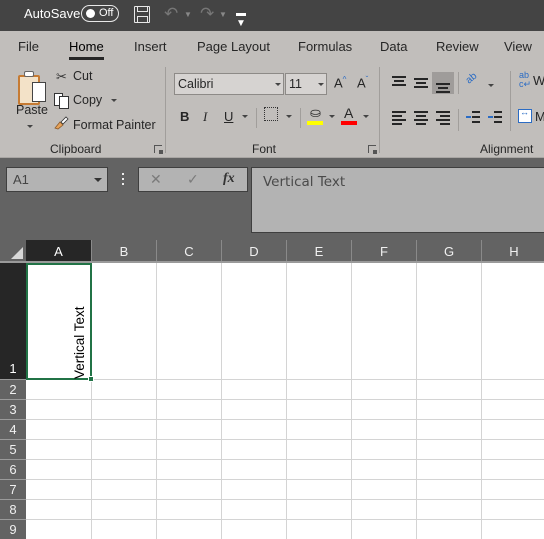  What do you see at coordinates (13, 250) in the screenshot?
I see `select-all-button` at bounding box center [13, 250].